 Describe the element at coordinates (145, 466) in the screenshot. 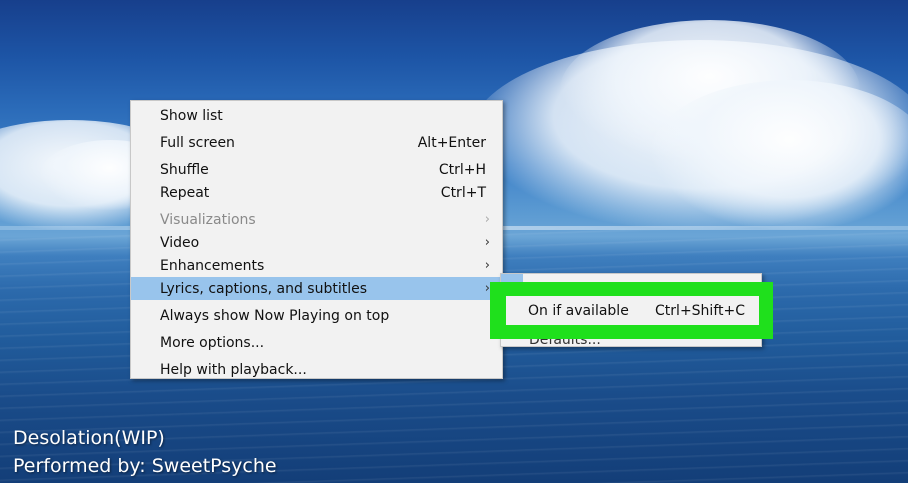

I see `track-artist: Performed by: SweetPsyche` at that location.